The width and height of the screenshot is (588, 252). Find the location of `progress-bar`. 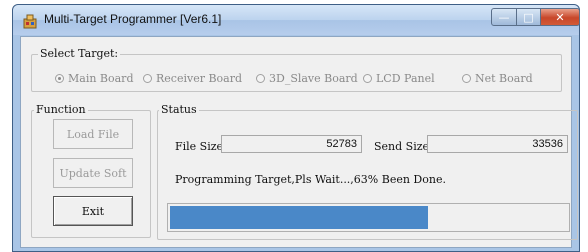

progress-bar is located at coordinates (368, 217).